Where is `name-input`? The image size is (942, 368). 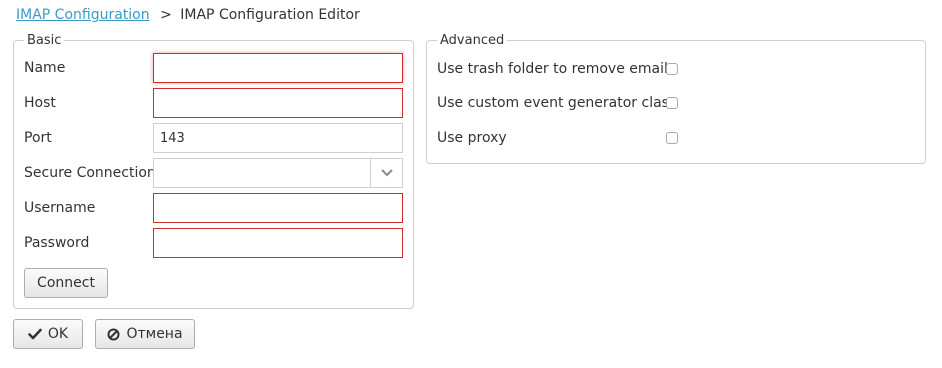 name-input is located at coordinates (278, 68).